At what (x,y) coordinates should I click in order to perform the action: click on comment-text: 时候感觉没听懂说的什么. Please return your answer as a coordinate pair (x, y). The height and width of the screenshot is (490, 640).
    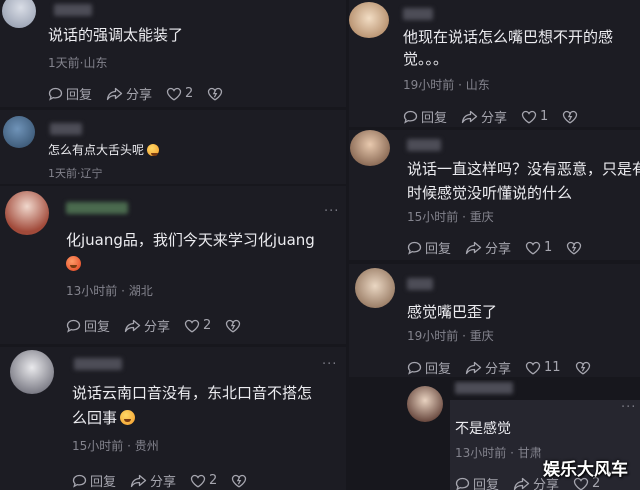
    Looking at the image, I should click on (490, 193).